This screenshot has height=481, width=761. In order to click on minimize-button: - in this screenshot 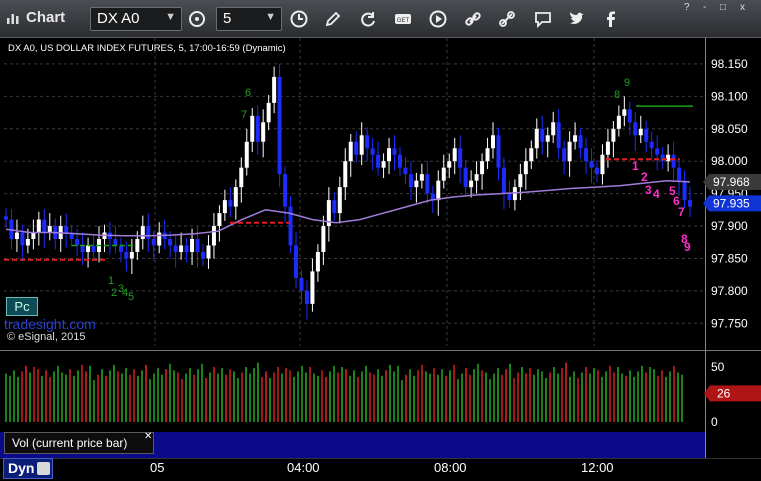, I will do `click(704, 8)`.